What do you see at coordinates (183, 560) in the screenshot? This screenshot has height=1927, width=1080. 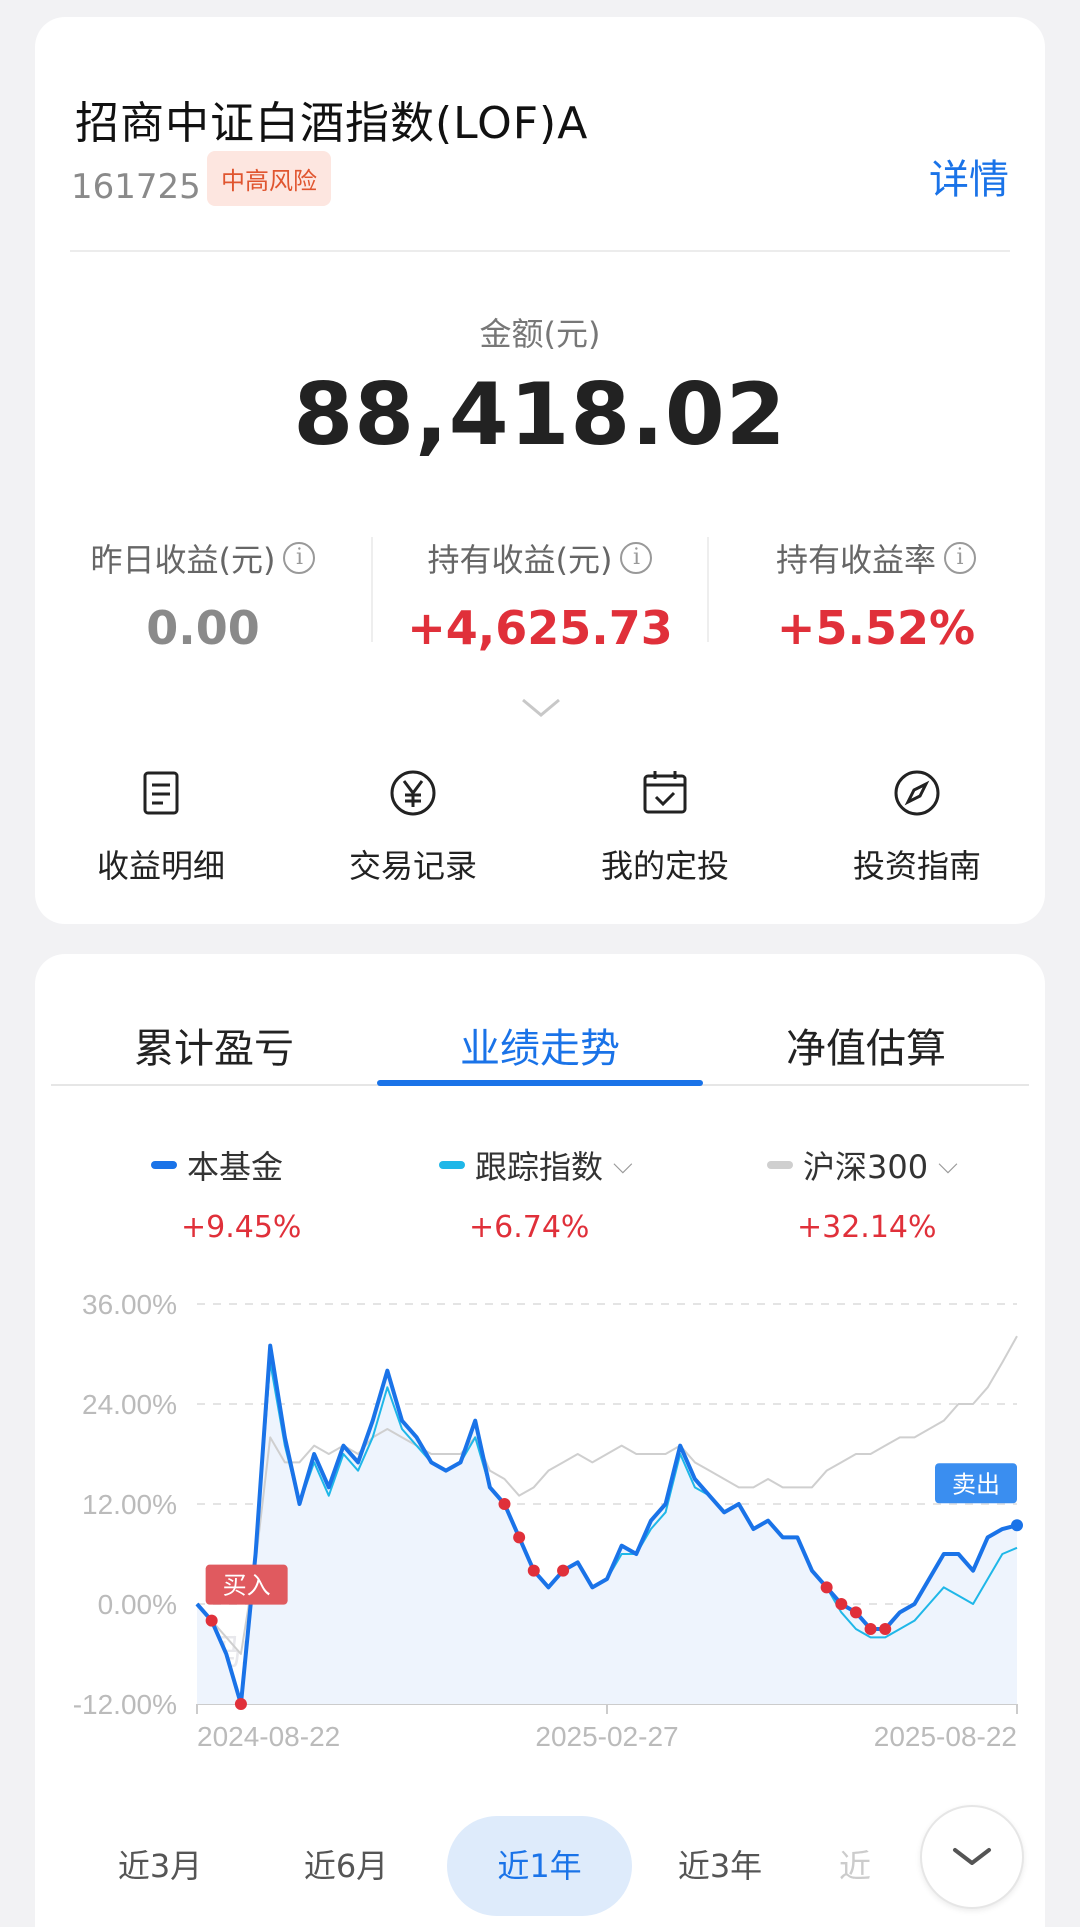 I see `yesterday-profit-label: 昨日收益(元)` at bounding box center [183, 560].